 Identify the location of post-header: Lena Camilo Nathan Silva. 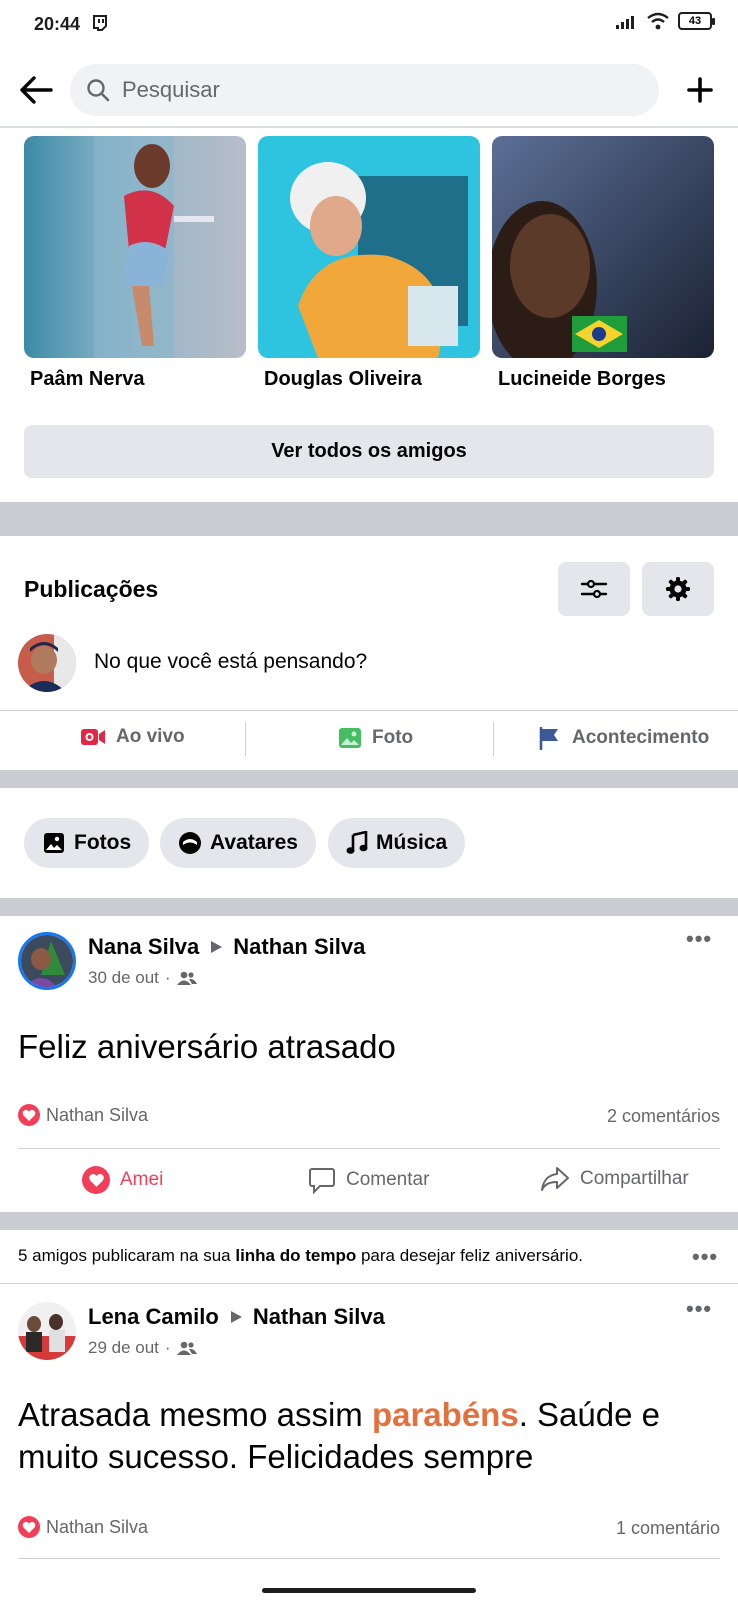
(236, 1317).